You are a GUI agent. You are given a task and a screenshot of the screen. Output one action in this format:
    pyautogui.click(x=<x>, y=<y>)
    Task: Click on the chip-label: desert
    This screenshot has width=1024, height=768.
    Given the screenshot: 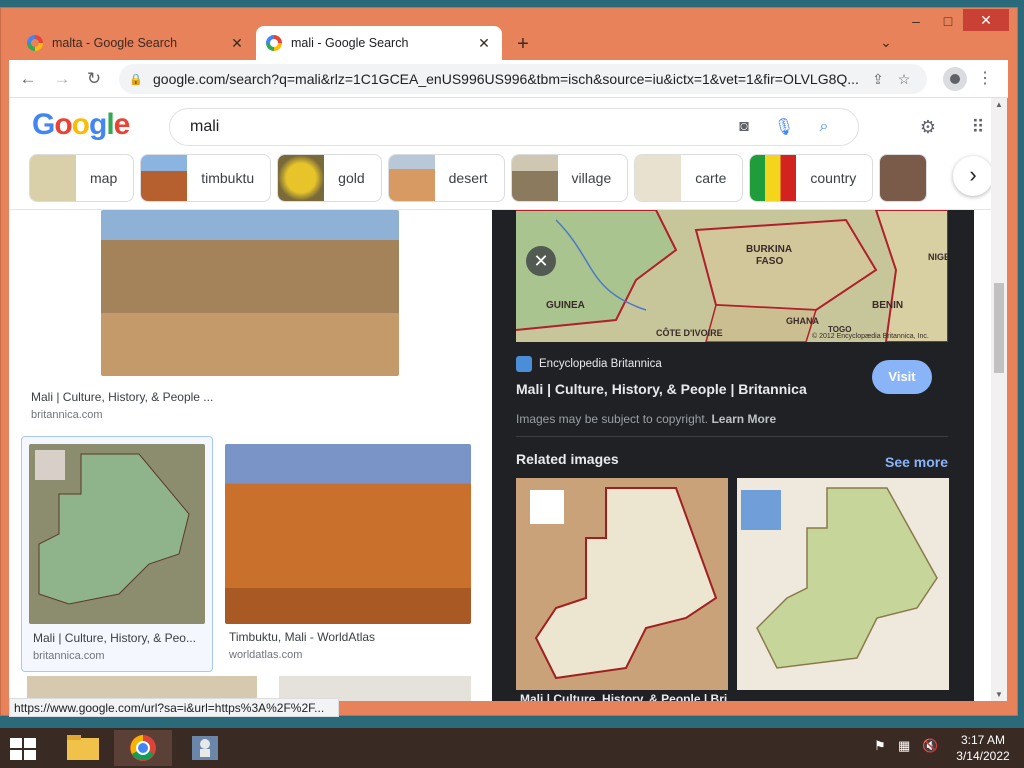 What is the action you would take?
    pyautogui.click(x=468, y=178)
    